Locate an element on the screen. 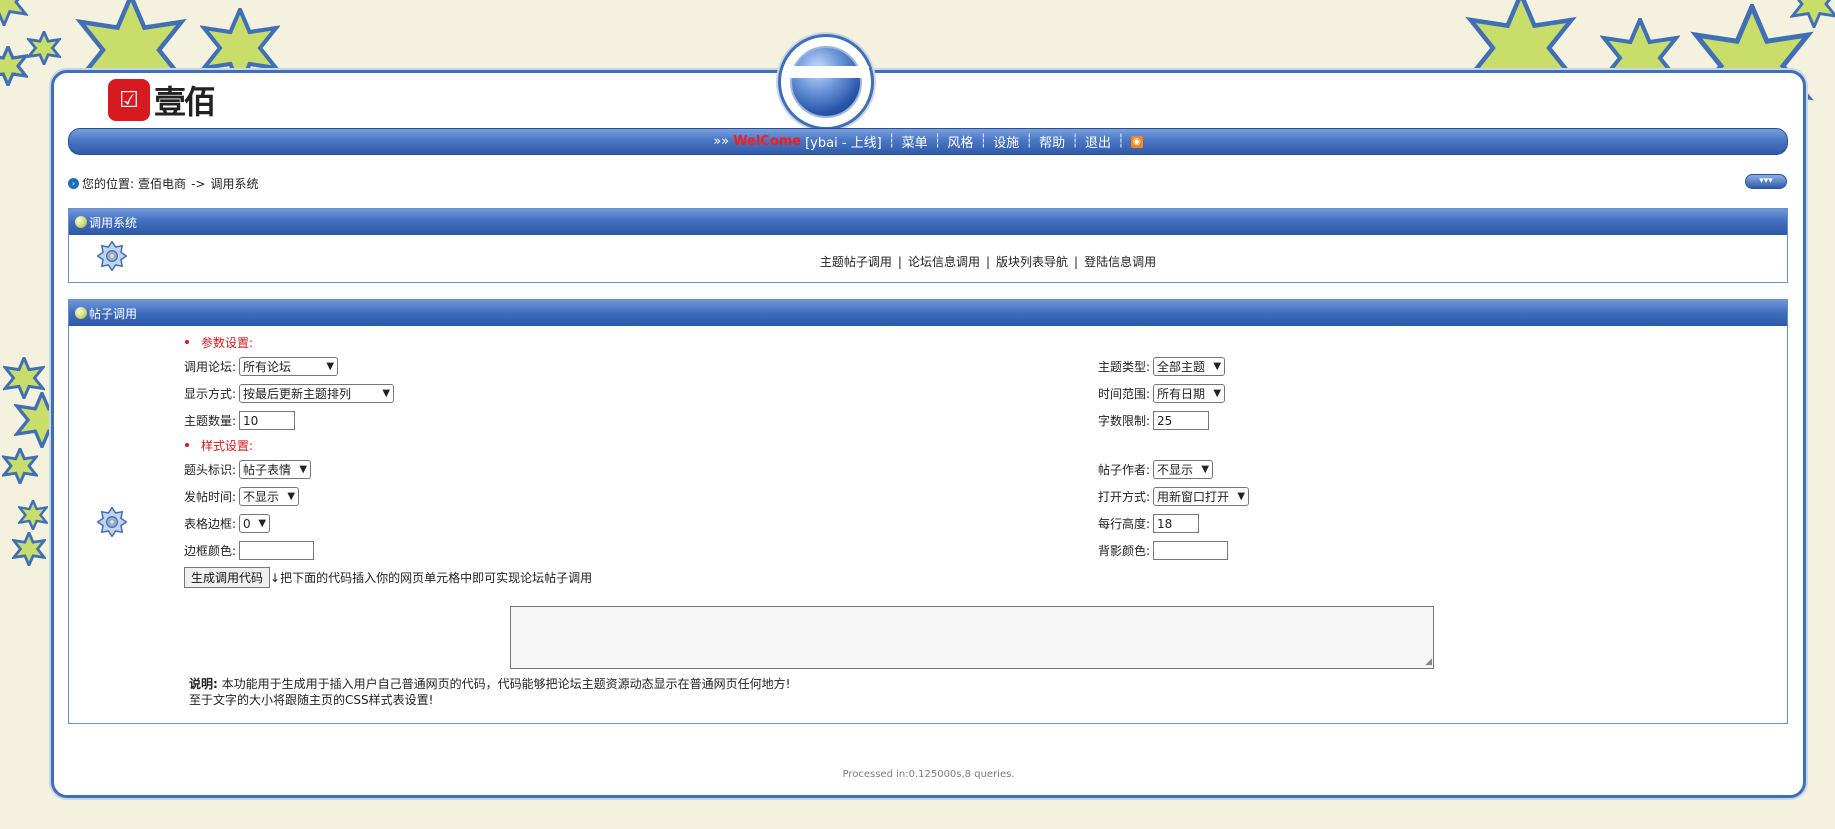 The image size is (1835, 829). nav-item-menu: 菜单 is located at coordinates (915, 141).